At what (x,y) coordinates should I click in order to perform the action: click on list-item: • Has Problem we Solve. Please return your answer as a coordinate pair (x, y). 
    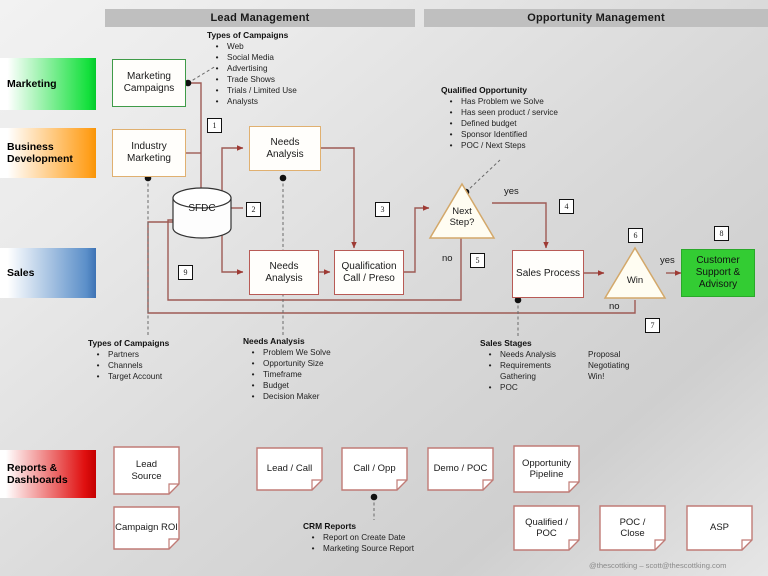
    Looking at the image, I should click on (541, 102).